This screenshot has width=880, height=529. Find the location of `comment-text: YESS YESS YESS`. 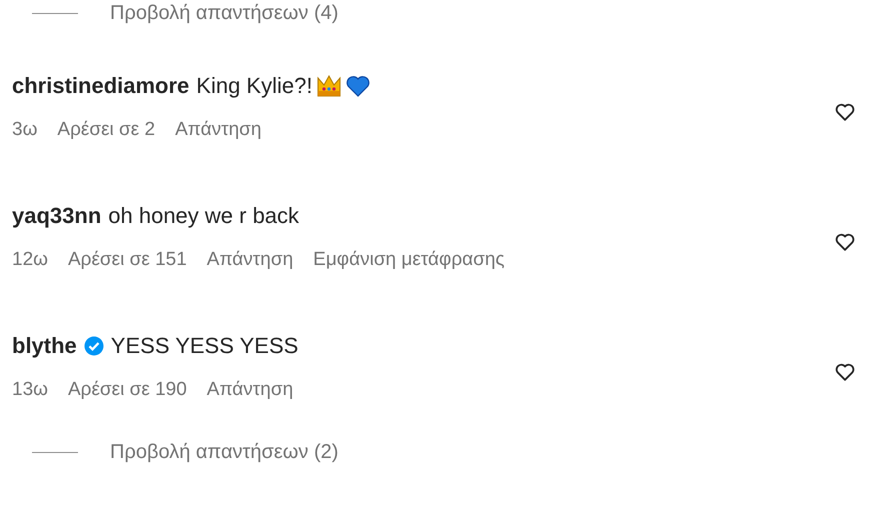

comment-text: YESS YESS YESS is located at coordinates (204, 346).